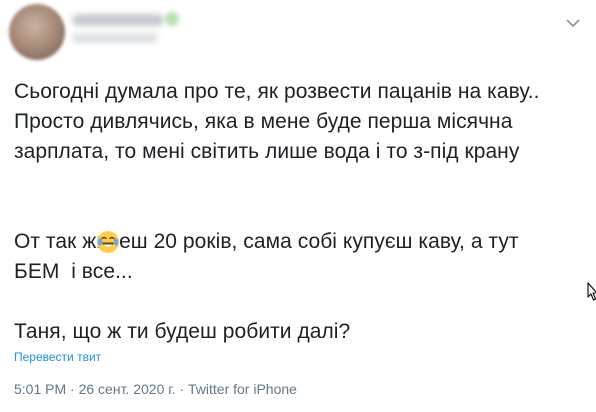 The image size is (596, 412). Describe the element at coordinates (40, 389) in the screenshot. I see `tweet-time: 5:01 PM` at that location.